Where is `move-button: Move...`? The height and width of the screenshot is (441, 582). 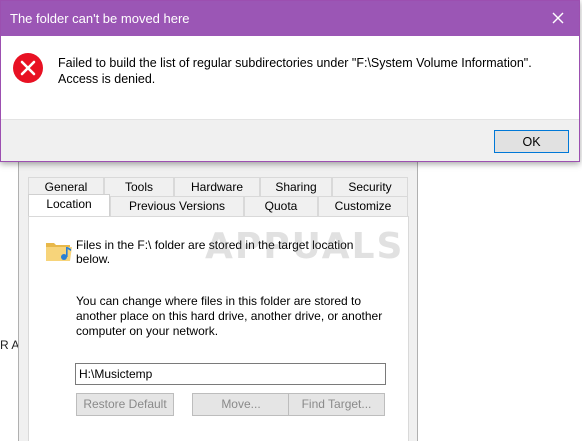
move-button: Move... is located at coordinates (241, 404).